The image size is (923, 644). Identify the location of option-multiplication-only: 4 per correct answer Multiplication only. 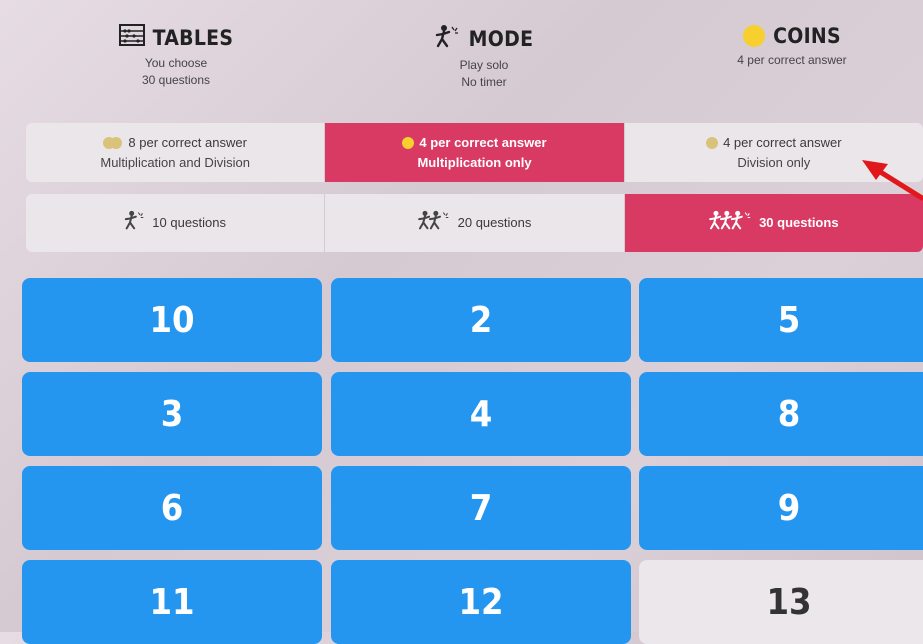
(475, 152).